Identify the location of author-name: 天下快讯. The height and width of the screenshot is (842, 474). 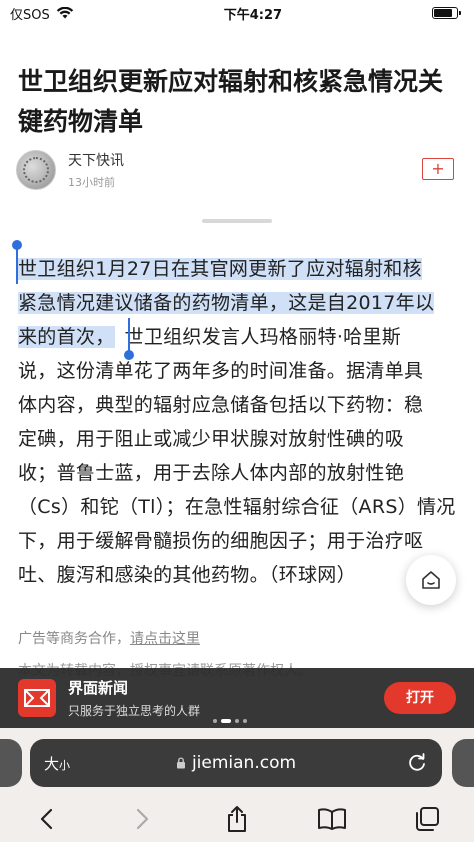
(96, 160).